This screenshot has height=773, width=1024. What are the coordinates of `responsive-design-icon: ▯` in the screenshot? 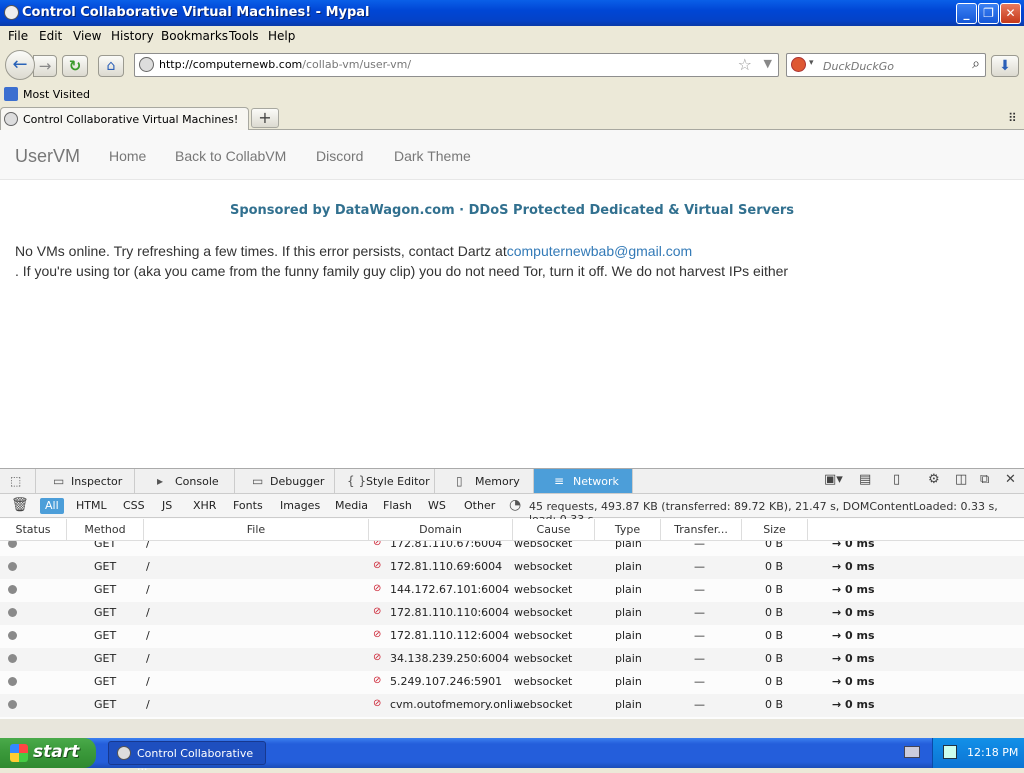 It's located at (896, 479).